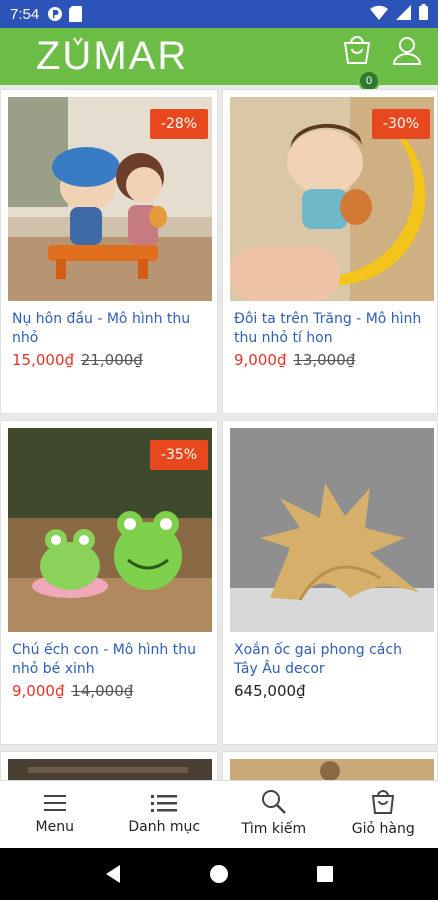 This screenshot has width=438, height=900. Describe the element at coordinates (165, 814) in the screenshot. I see `nav-categories: Danh mục` at that location.